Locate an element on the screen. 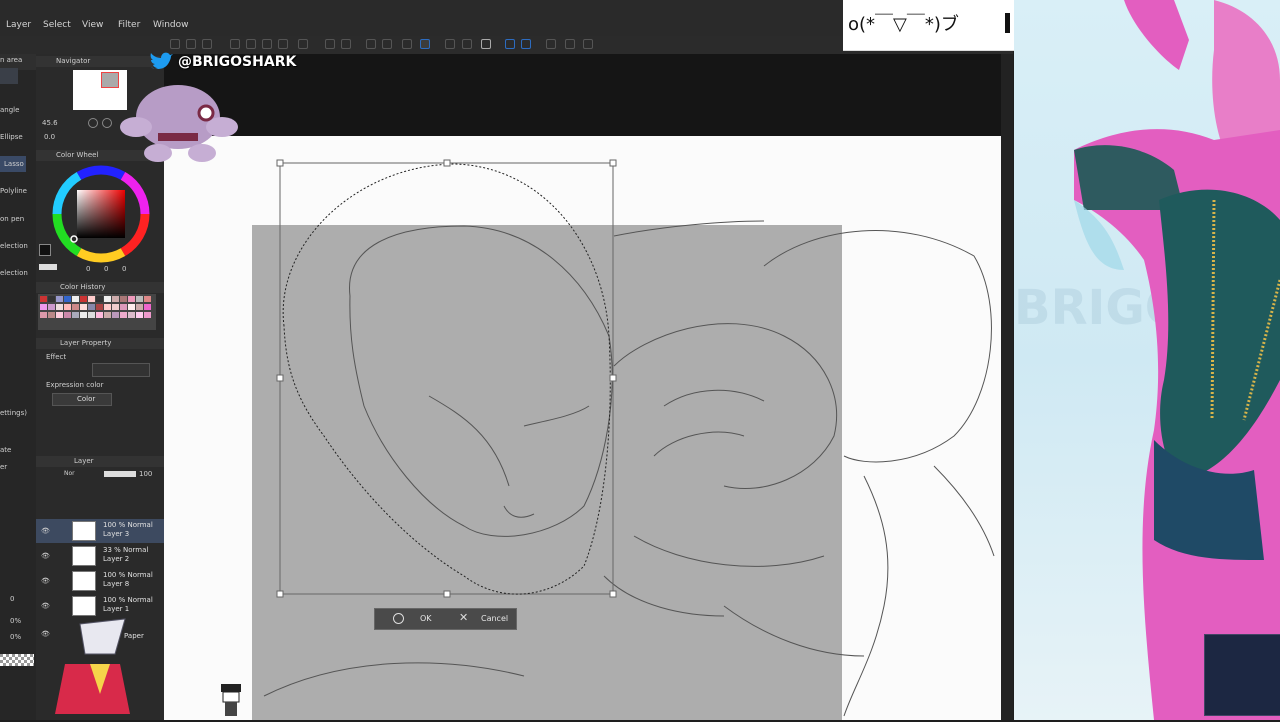  color-history-header: Color History is located at coordinates (100, 287).